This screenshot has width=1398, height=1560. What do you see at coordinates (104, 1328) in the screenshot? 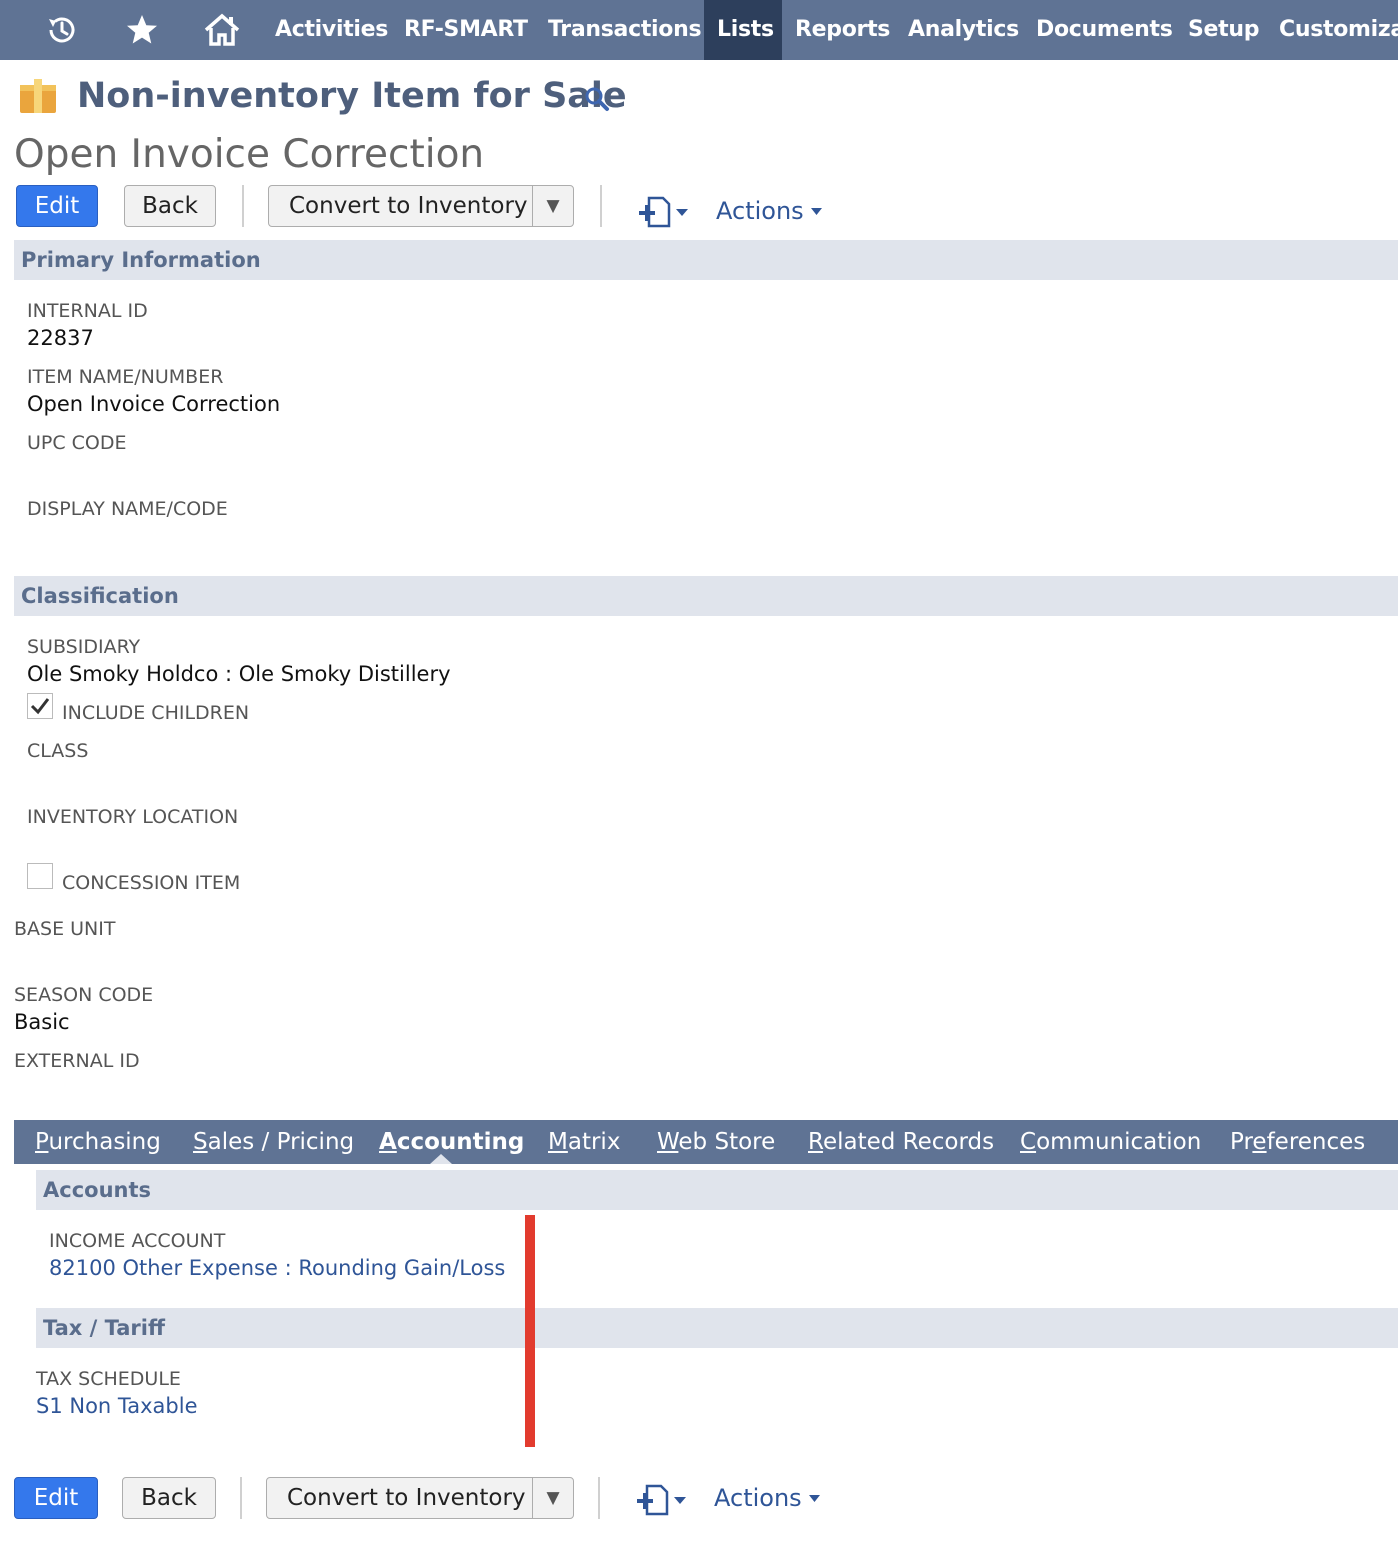
I see `section-heading: Tax / Tariff` at bounding box center [104, 1328].